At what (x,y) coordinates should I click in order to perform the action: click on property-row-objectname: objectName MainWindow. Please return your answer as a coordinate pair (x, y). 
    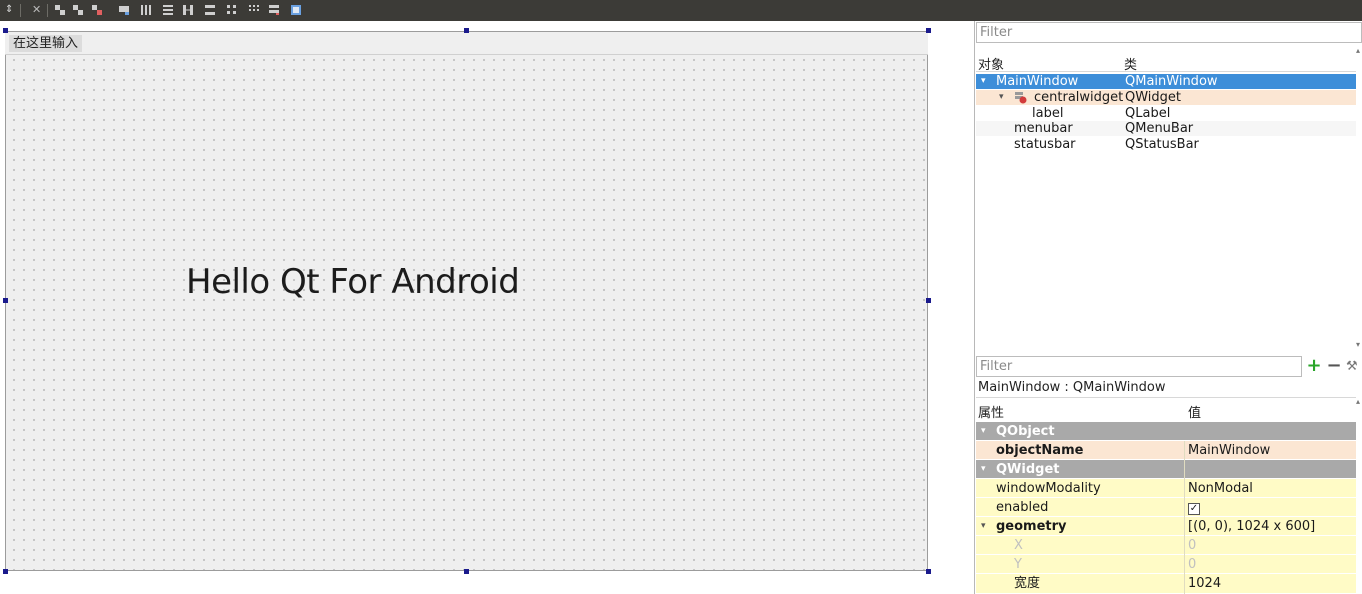
    Looking at the image, I should click on (1166, 450).